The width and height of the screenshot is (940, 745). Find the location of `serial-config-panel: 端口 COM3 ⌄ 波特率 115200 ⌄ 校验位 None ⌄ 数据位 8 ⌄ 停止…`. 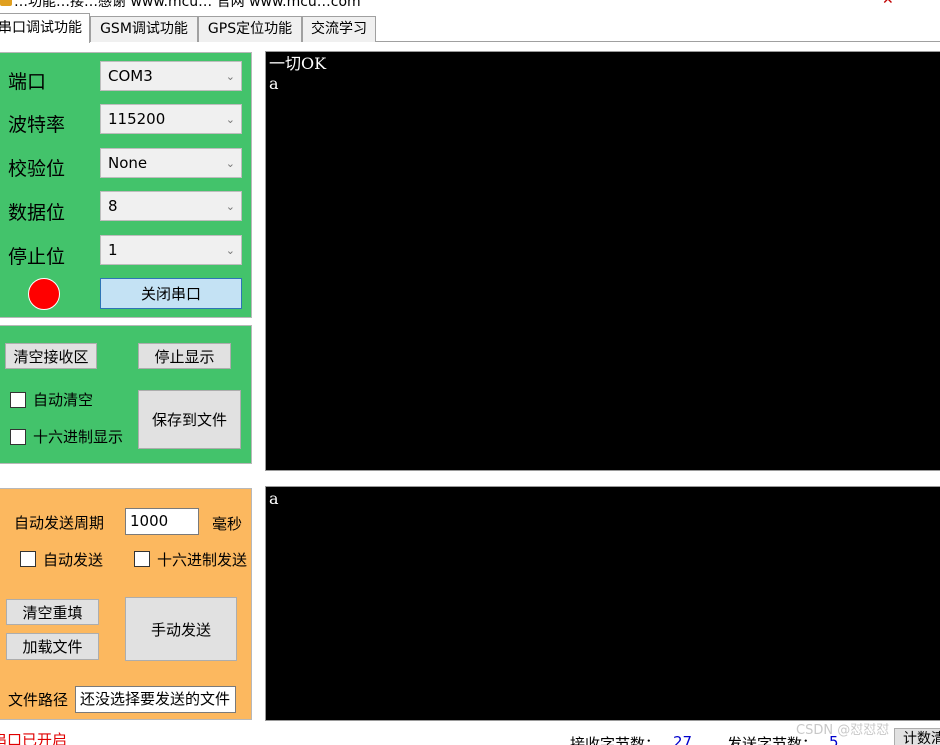

serial-config-panel: 端口 COM3 ⌄ 波特率 115200 ⌄ 校验位 None ⌄ 数据位 8 ⌄ 停止… is located at coordinates (126, 185).